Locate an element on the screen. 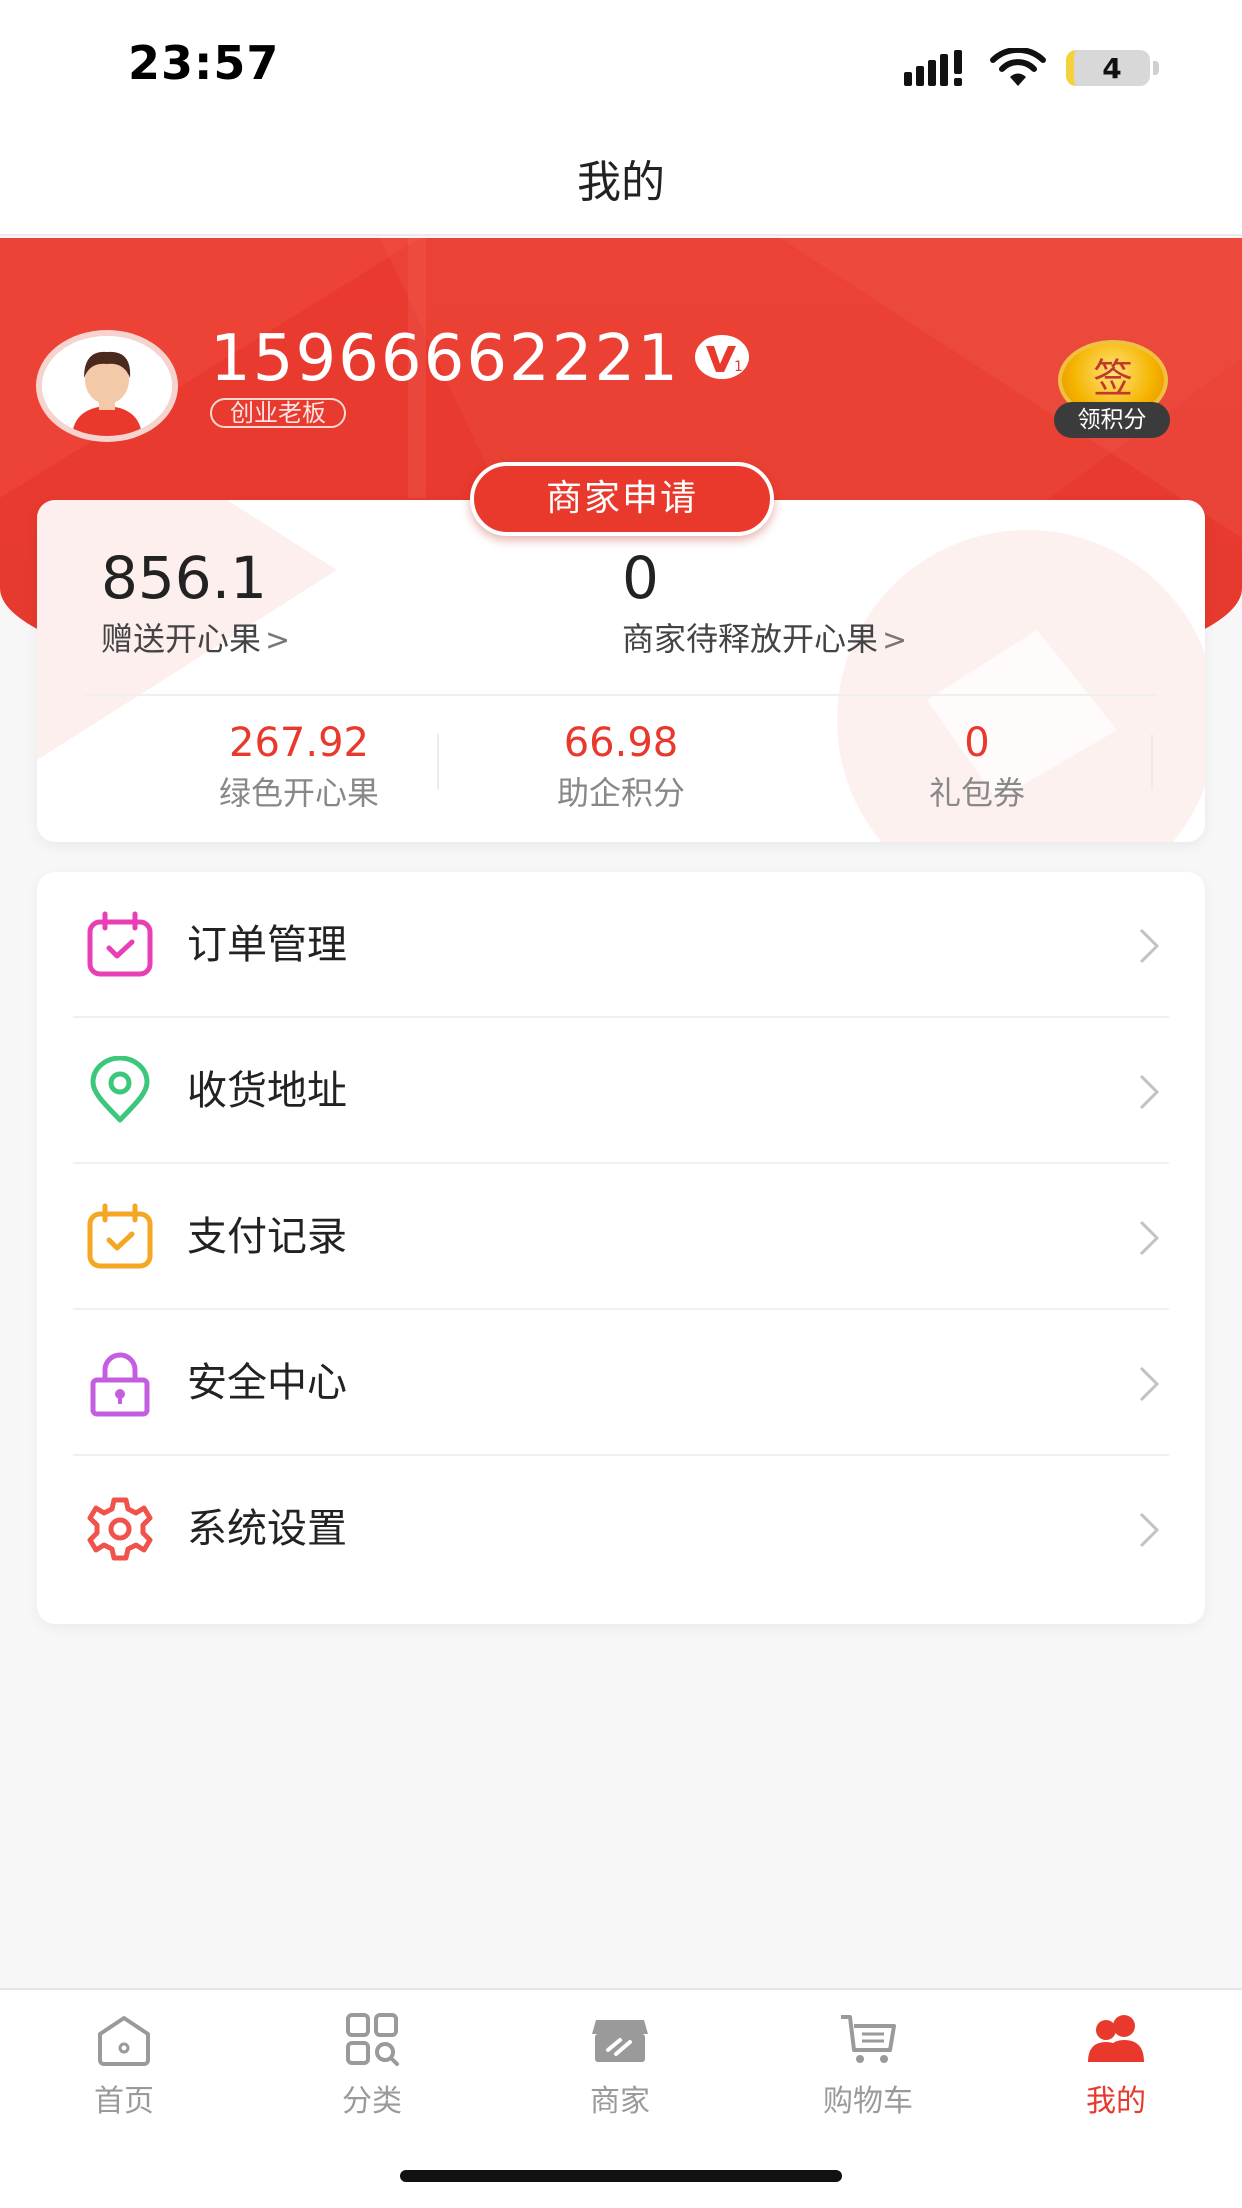 Image resolution: width=1242 pixels, height=2208 pixels. home-icon is located at coordinates (124, 2041).